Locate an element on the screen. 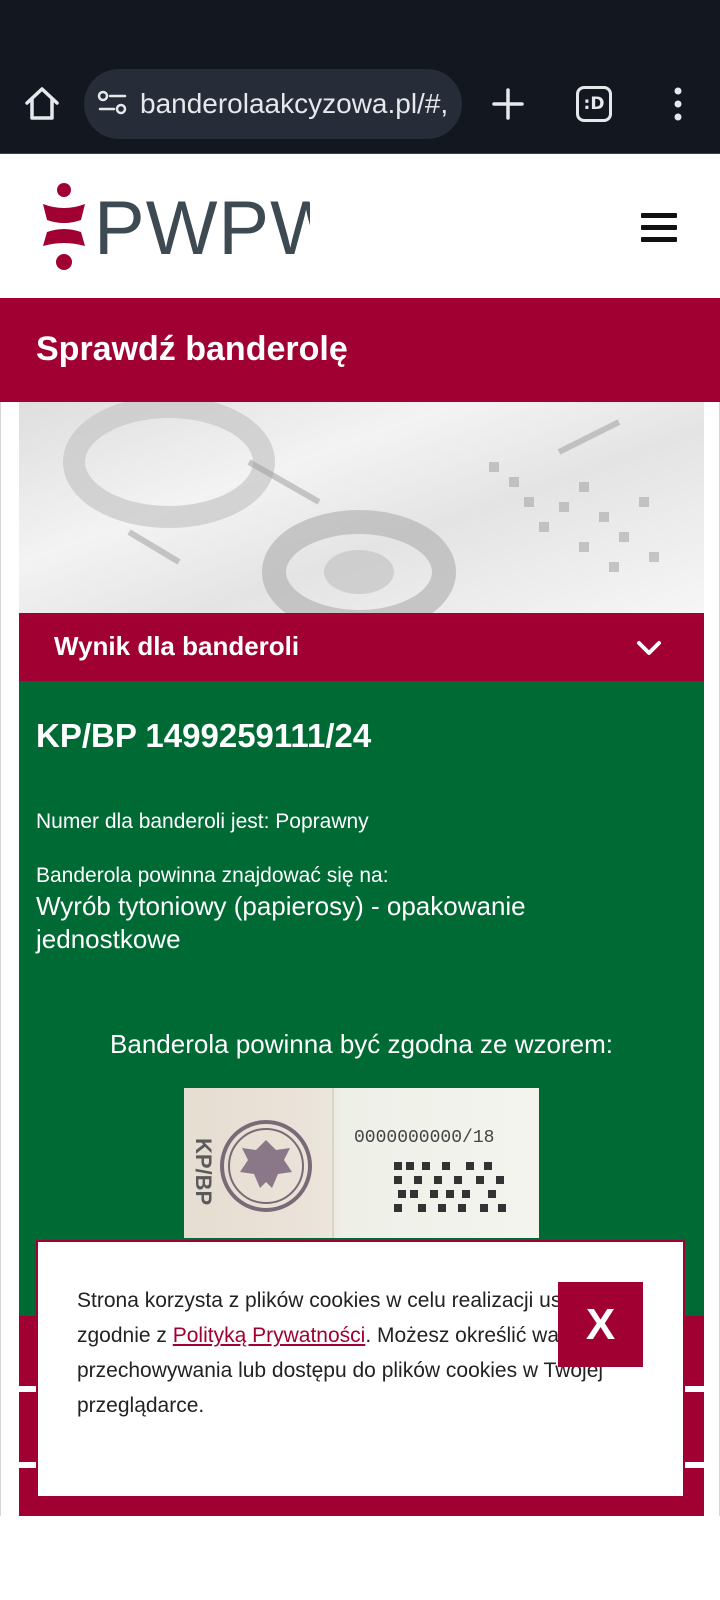 This screenshot has height=1600, width=720. cookie-close-button: X is located at coordinates (600, 1324).